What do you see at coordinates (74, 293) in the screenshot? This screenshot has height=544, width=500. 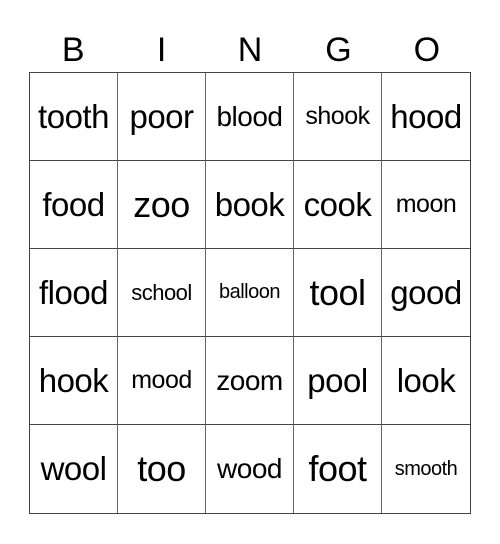 I see `bingo-cell: flood` at bounding box center [74, 293].